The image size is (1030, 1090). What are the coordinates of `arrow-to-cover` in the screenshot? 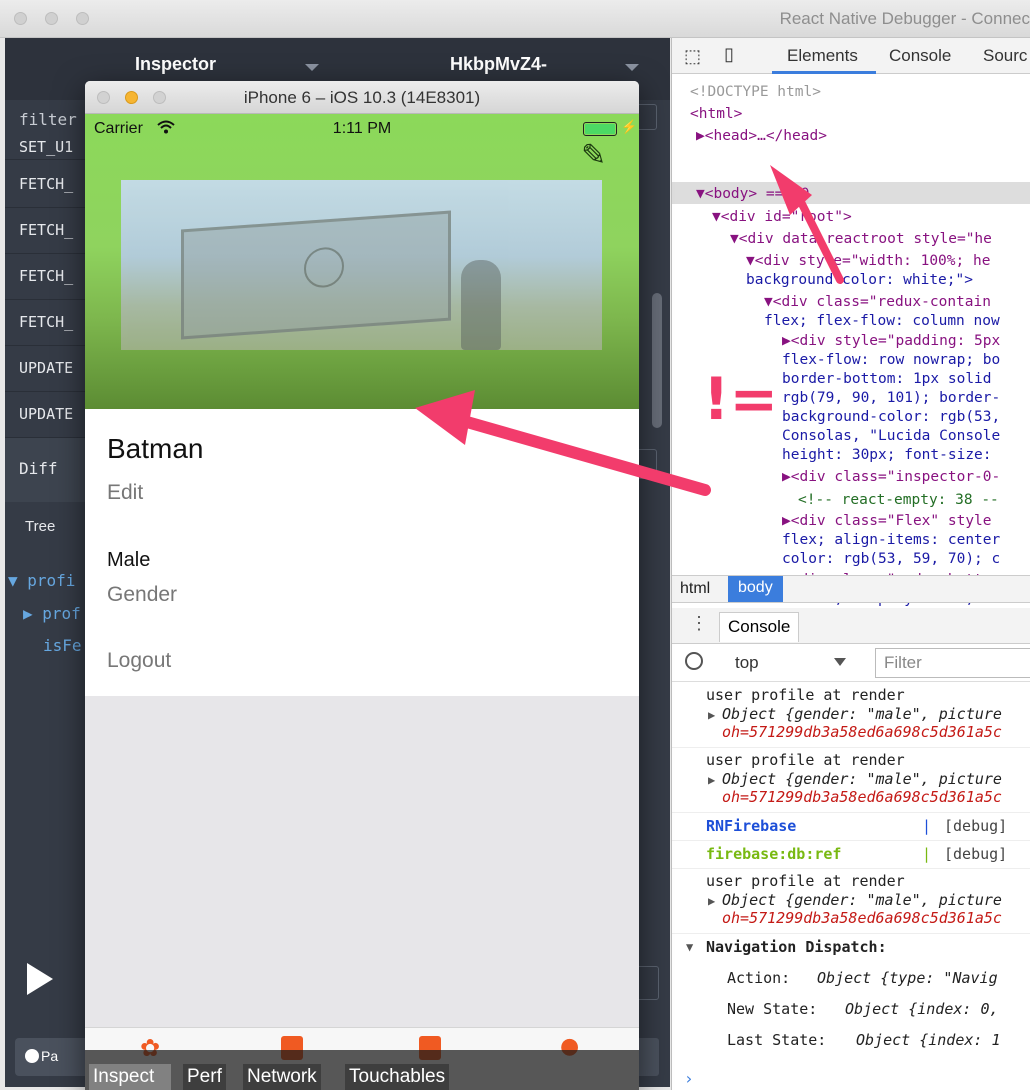 It's located at (582, 455).